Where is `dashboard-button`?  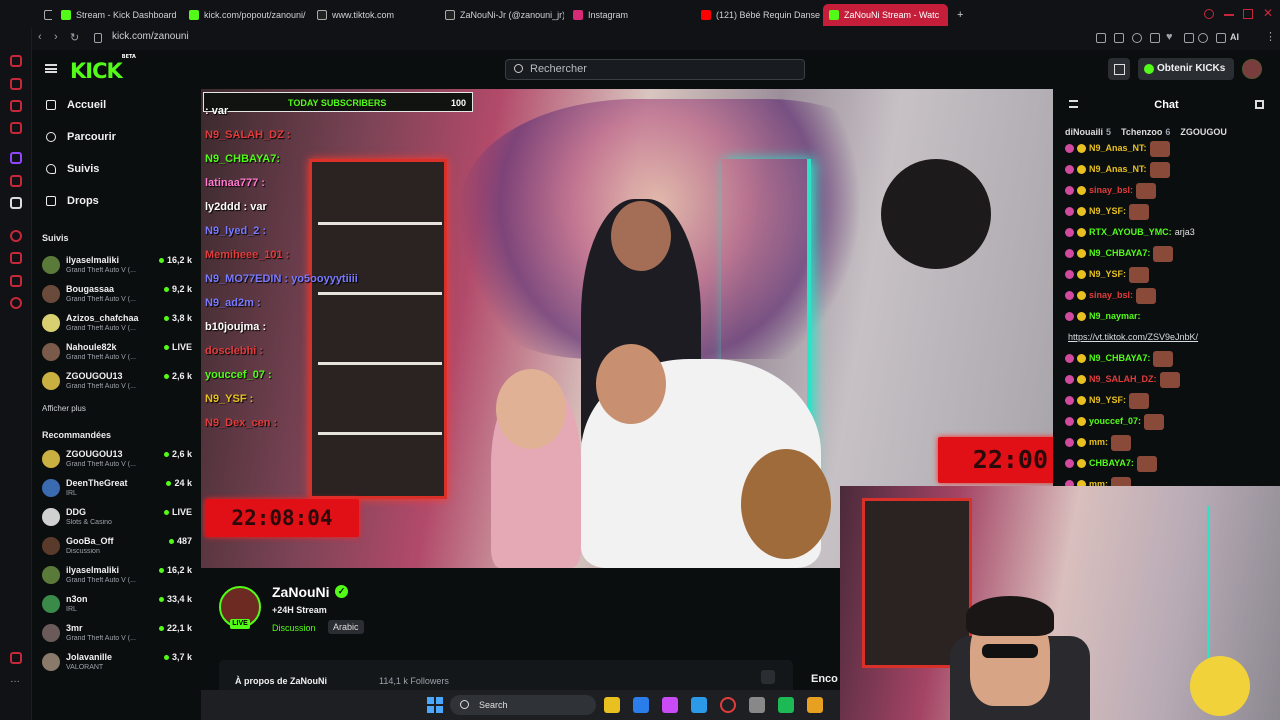 dashboard-button is located at coordinates (1119, 69).